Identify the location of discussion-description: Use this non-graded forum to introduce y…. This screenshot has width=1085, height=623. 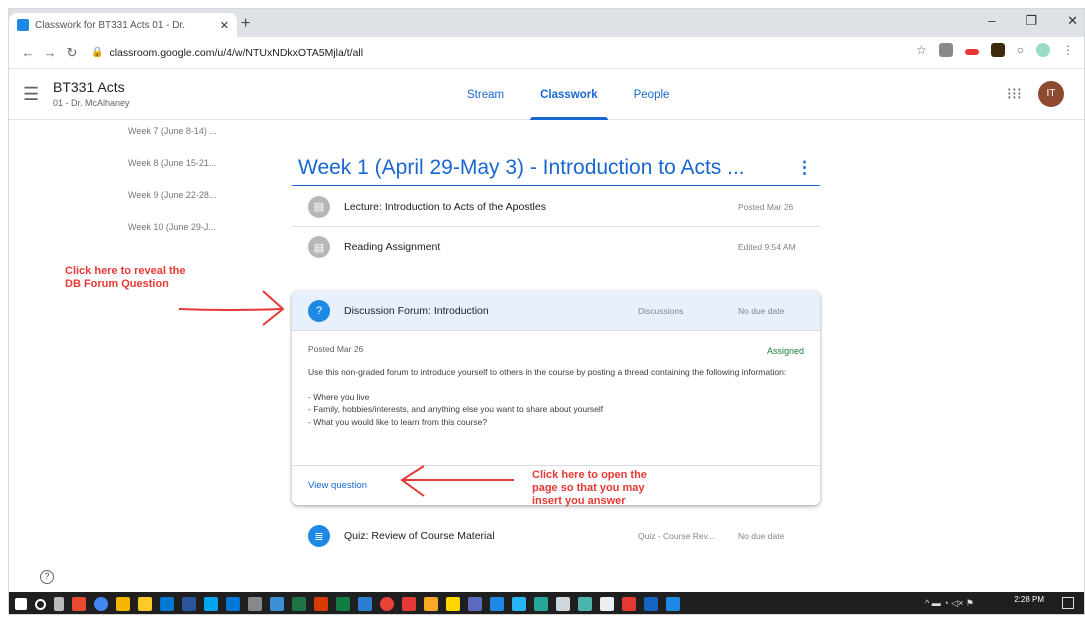
(547, 396).